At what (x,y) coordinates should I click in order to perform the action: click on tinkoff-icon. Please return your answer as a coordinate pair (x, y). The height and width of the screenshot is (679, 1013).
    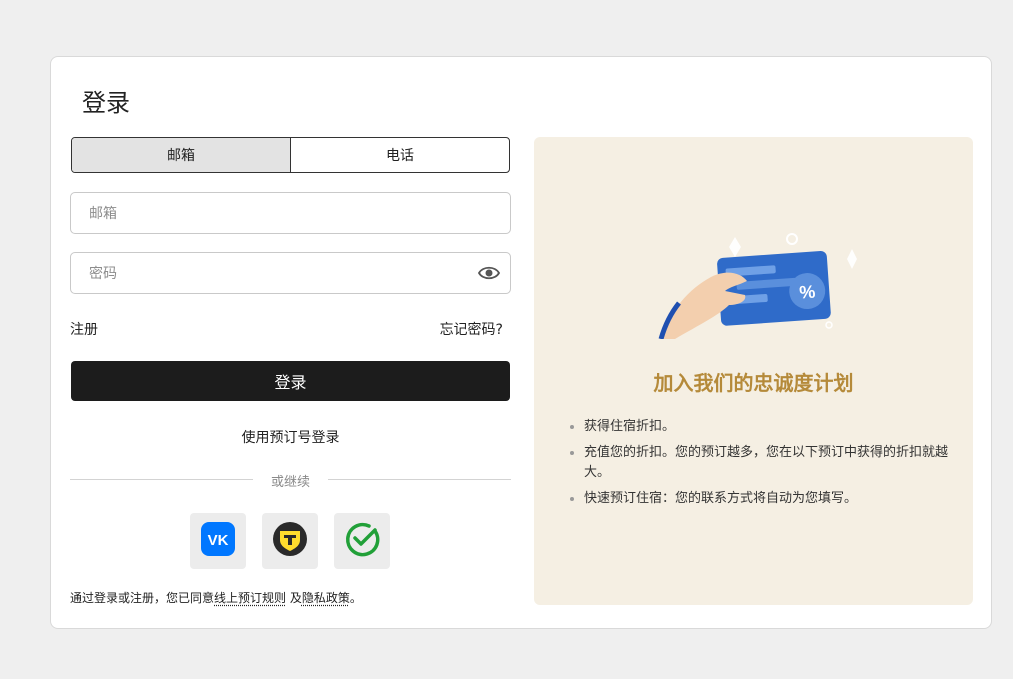
    Looking at the image, I should click on (290, 541).